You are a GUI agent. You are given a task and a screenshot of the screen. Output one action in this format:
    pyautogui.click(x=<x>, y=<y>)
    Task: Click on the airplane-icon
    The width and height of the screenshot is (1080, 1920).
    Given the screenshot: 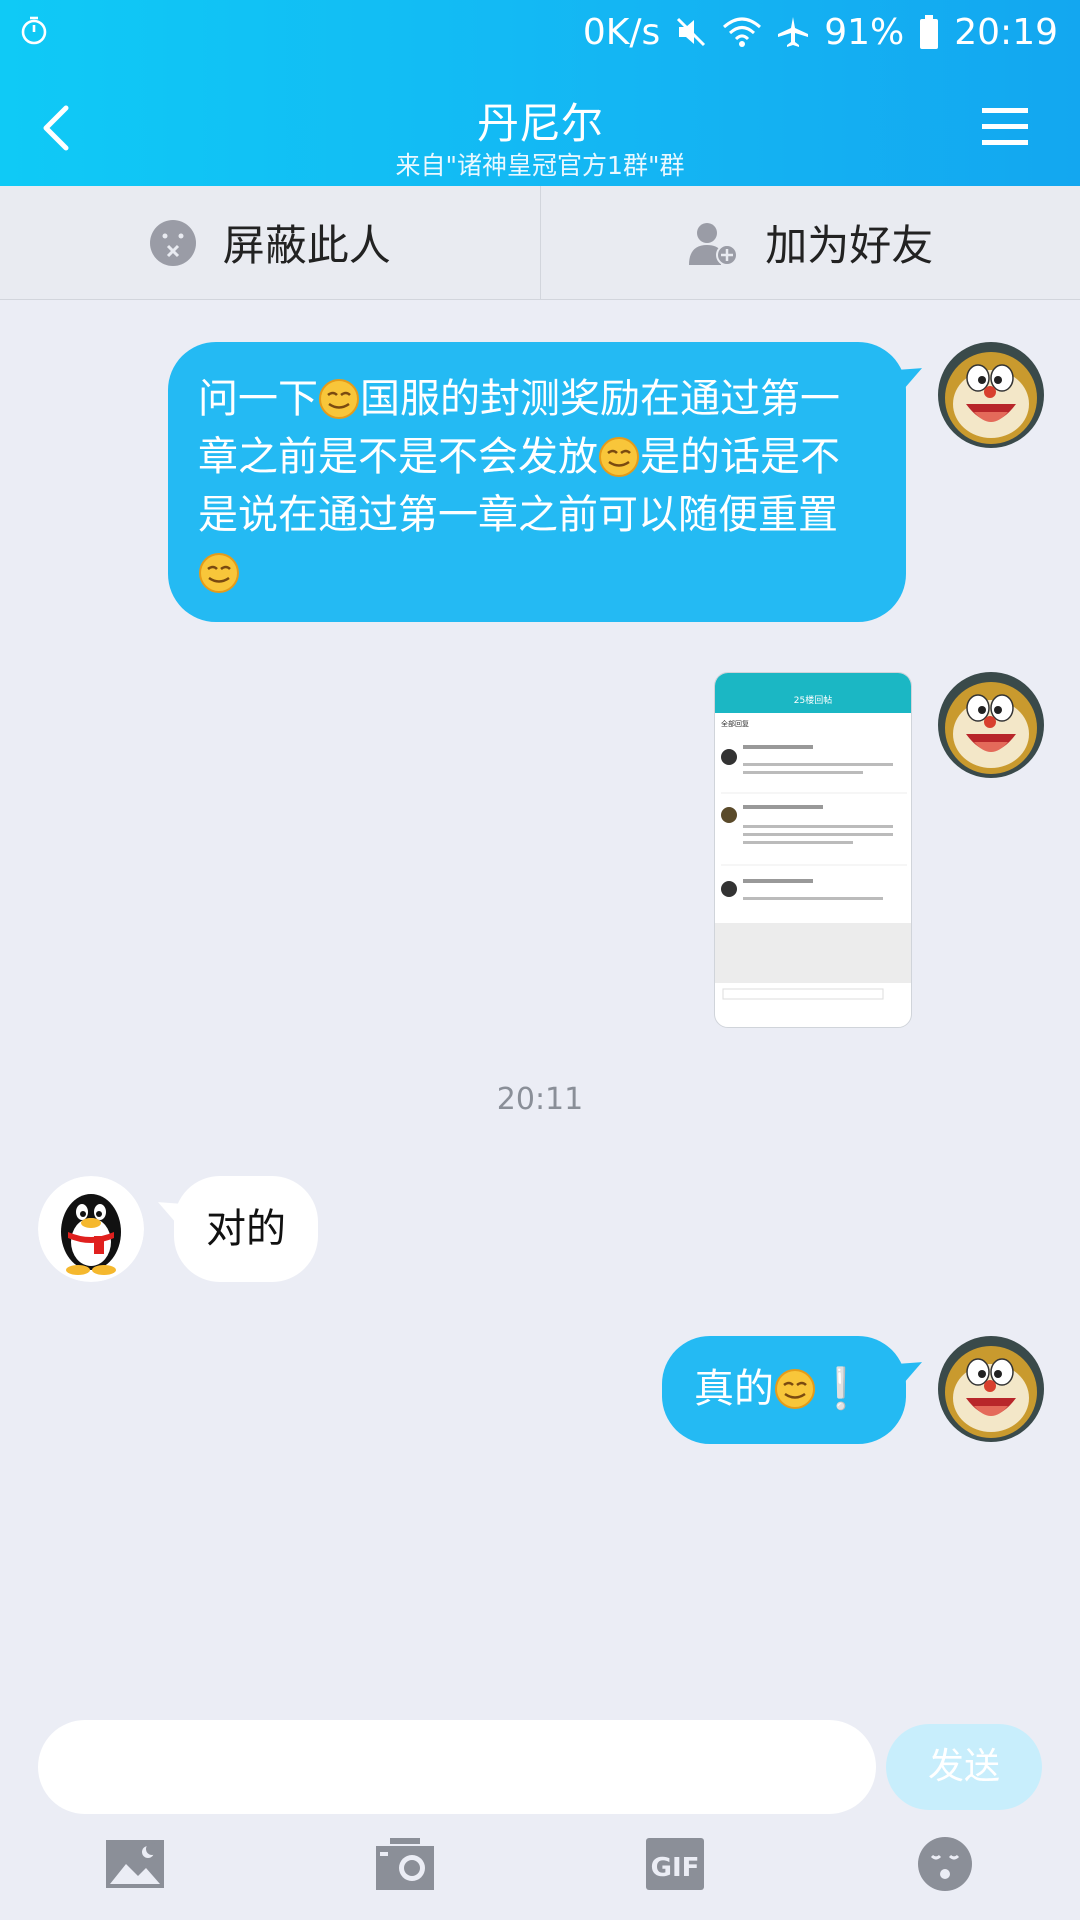 What is the action you would take?
    pyautogui.click(x=793, y=32)
    